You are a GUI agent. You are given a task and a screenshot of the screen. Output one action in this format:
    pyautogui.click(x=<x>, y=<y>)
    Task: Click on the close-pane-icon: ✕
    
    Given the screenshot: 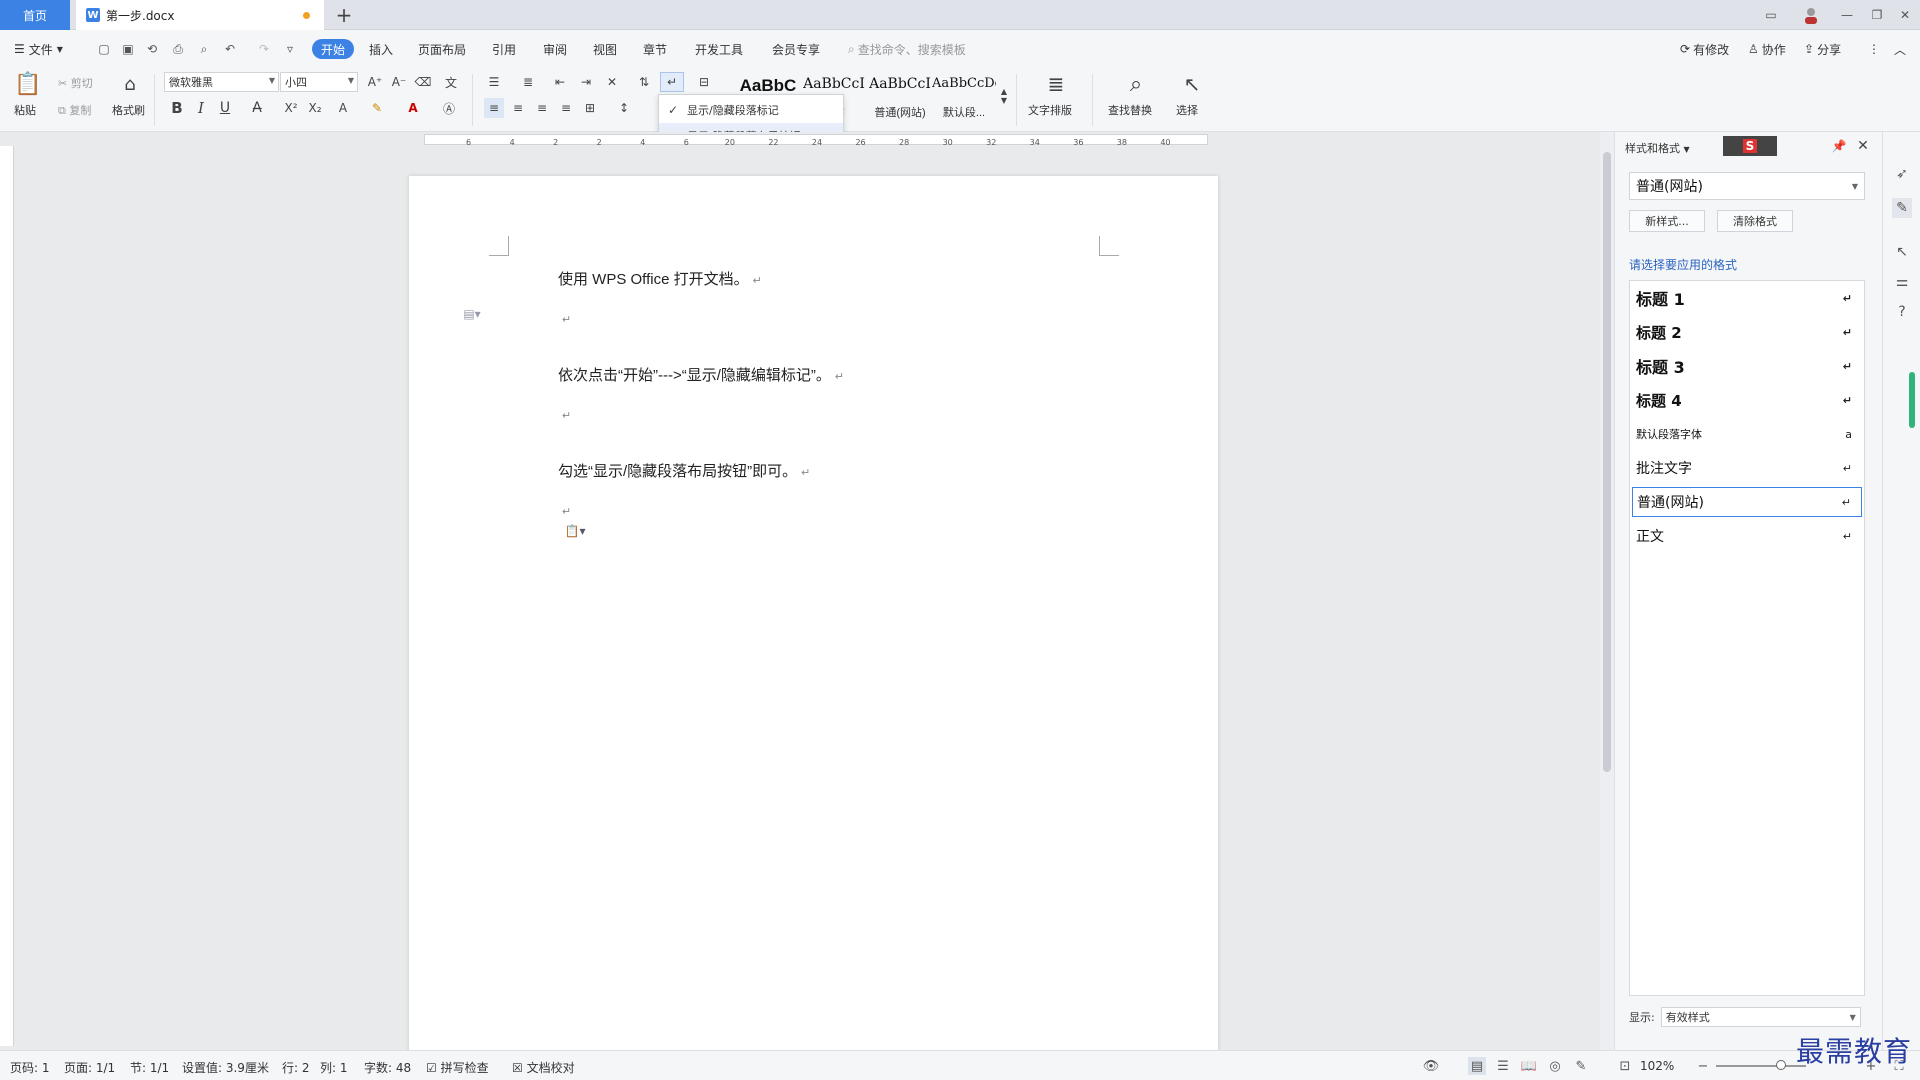 What is the action you would take?
    pyautogui.click(x=1863, y=146)
    